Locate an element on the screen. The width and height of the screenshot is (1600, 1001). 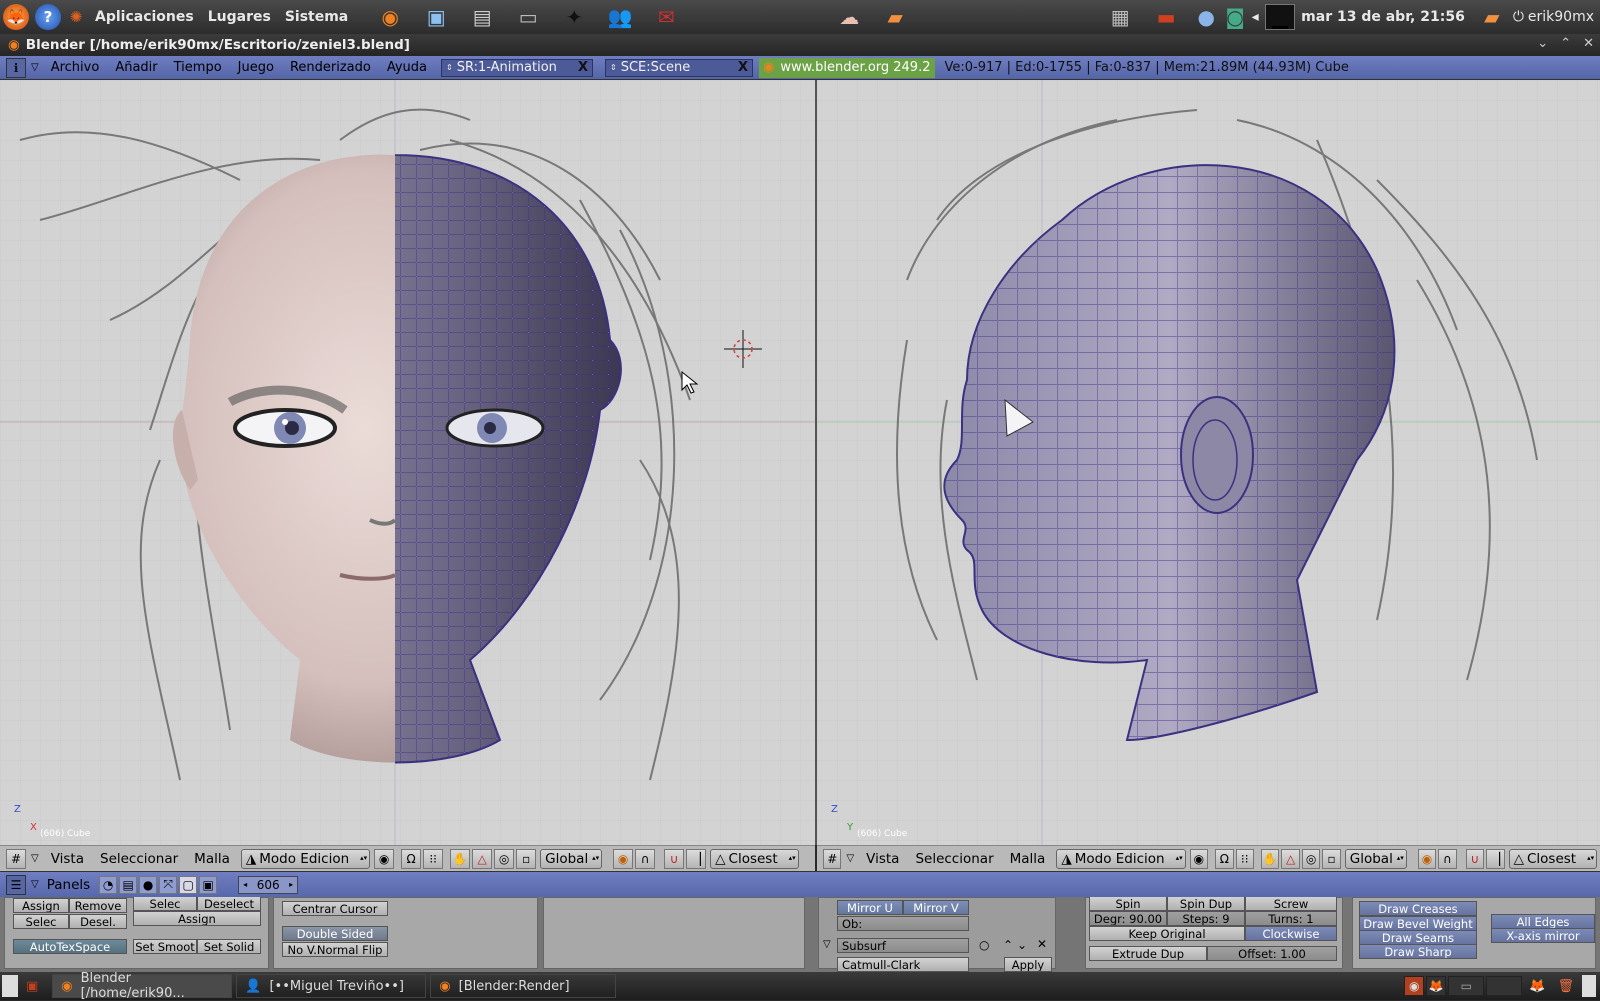
menu-seleccionar-right: Seleccionar is located at coordinates (954, 859).